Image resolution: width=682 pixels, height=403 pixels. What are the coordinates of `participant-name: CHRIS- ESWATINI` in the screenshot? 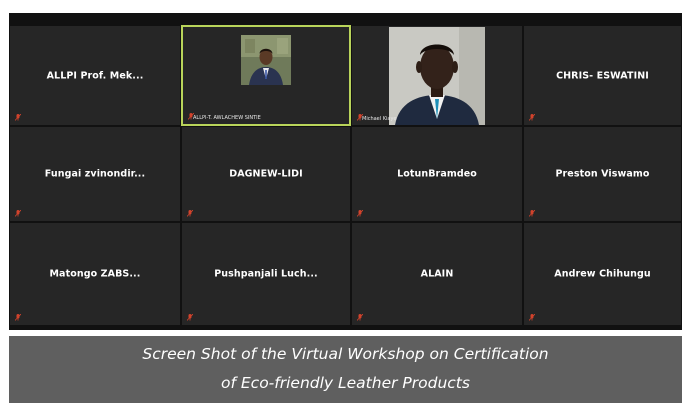 It's located at (602, 75).